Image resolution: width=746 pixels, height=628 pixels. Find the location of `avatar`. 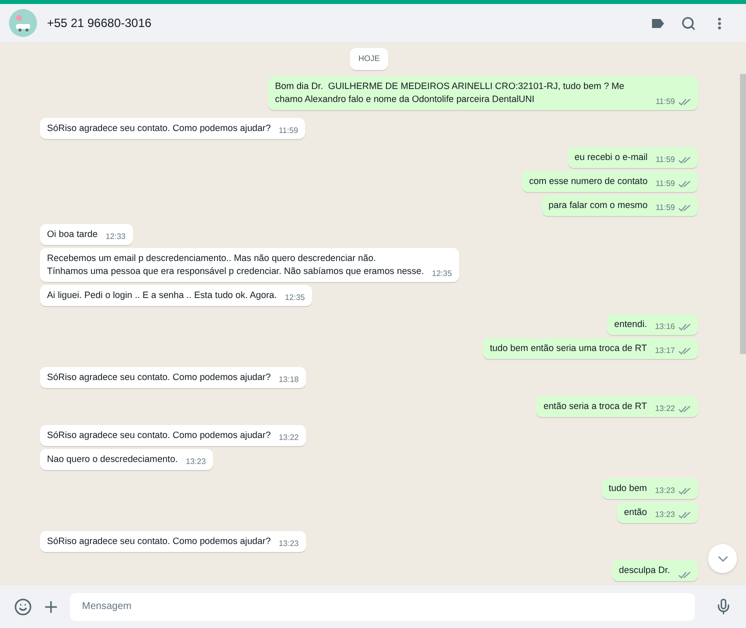

avatar is located at coordinates (23, 23).